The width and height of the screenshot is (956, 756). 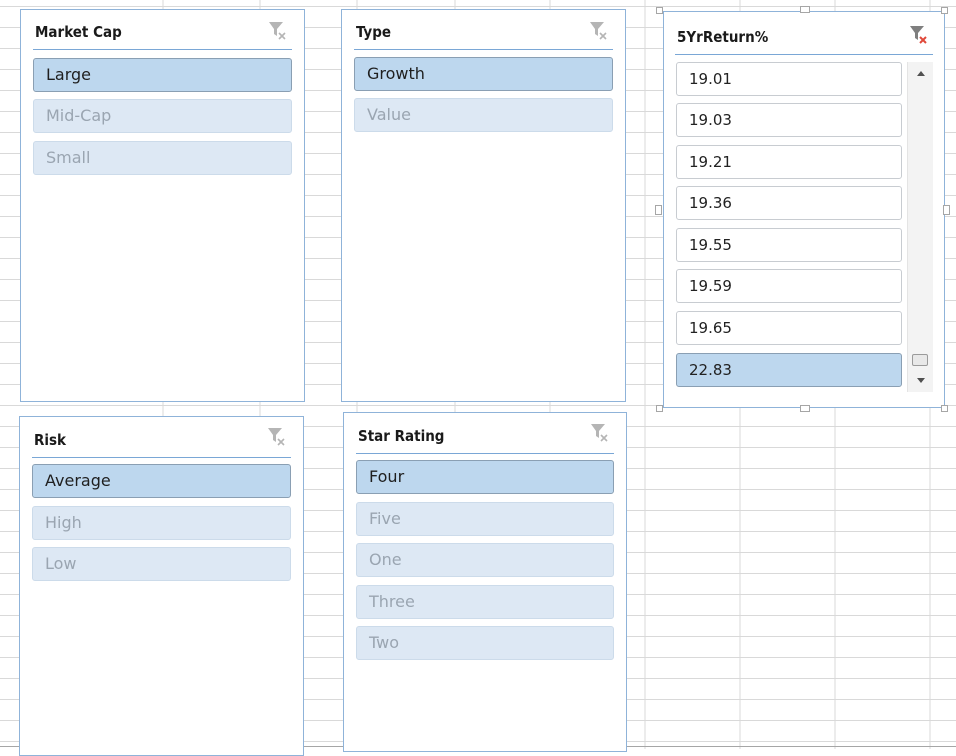 What do you see at coordinates (789, 370) in the screenshot?
I see `slicer-item-22-83: 22.83` at bounding box center [789, 370].